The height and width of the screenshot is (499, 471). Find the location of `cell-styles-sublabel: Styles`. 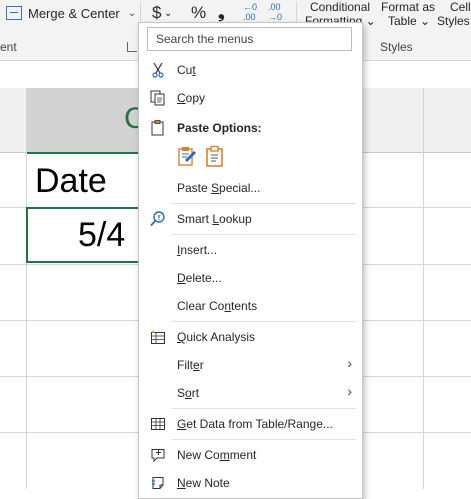

cell-styles-sublabel: Styles is located at coordinates (453, 21).